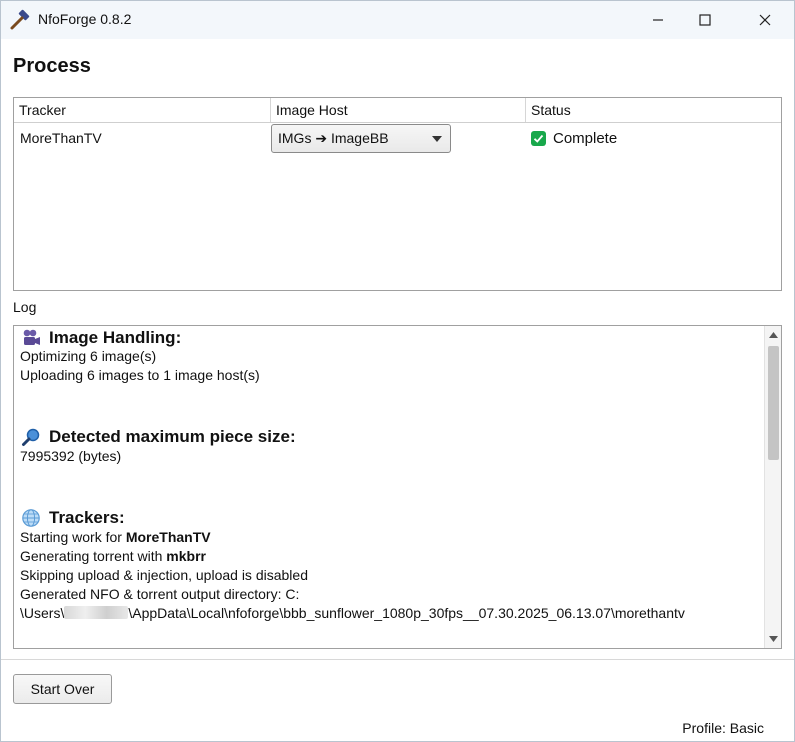  Describe the element at coordinates (140, 375) in the screenshot. I see `log-line: Uploading 6 images to 1 image host(s)` at that location.